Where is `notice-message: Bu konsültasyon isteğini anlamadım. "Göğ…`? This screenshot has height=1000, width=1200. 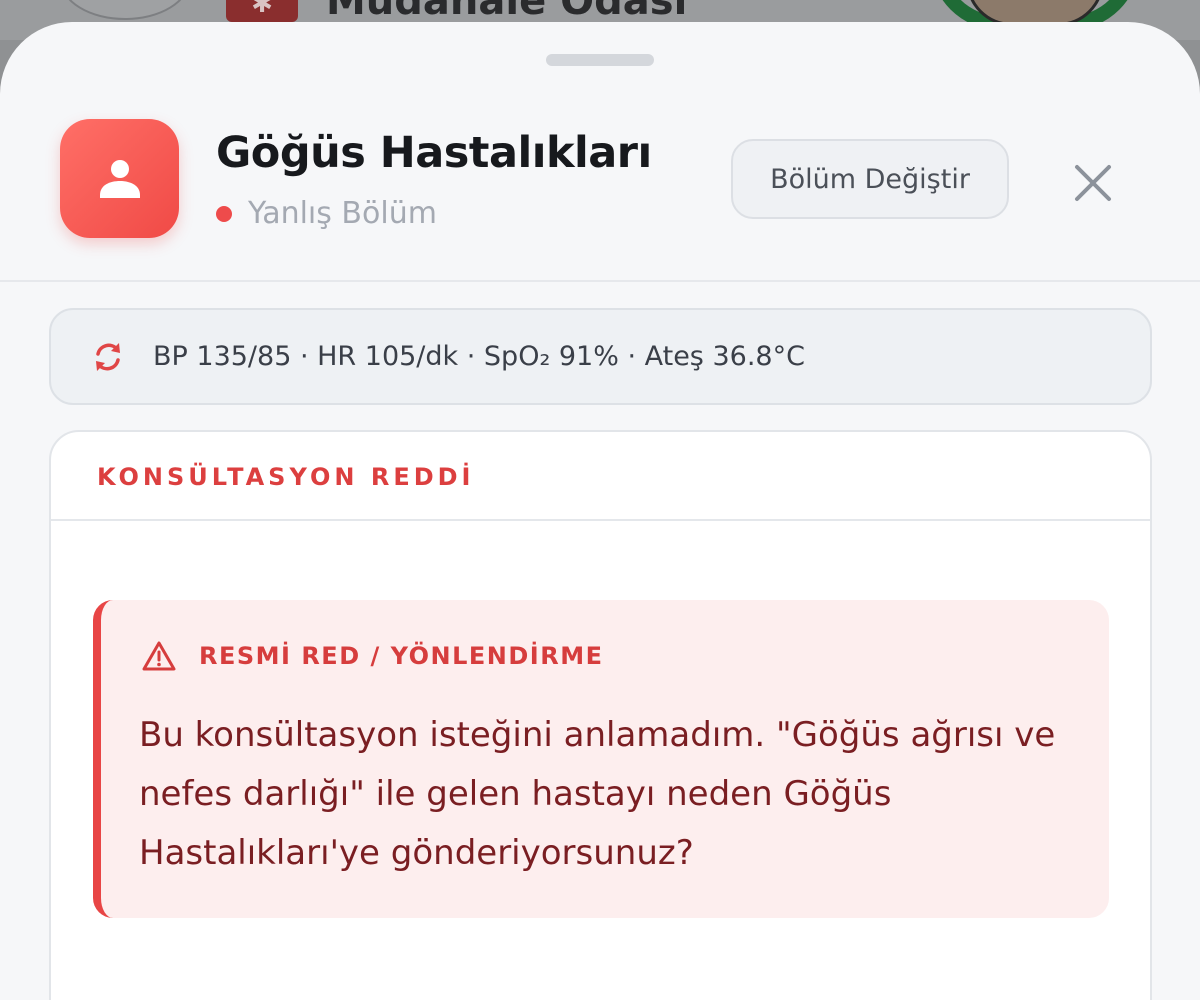 notice-message: Bu konsültasyon isteğini anlamadım. "Göğ… is located at coordinates (597, 794).